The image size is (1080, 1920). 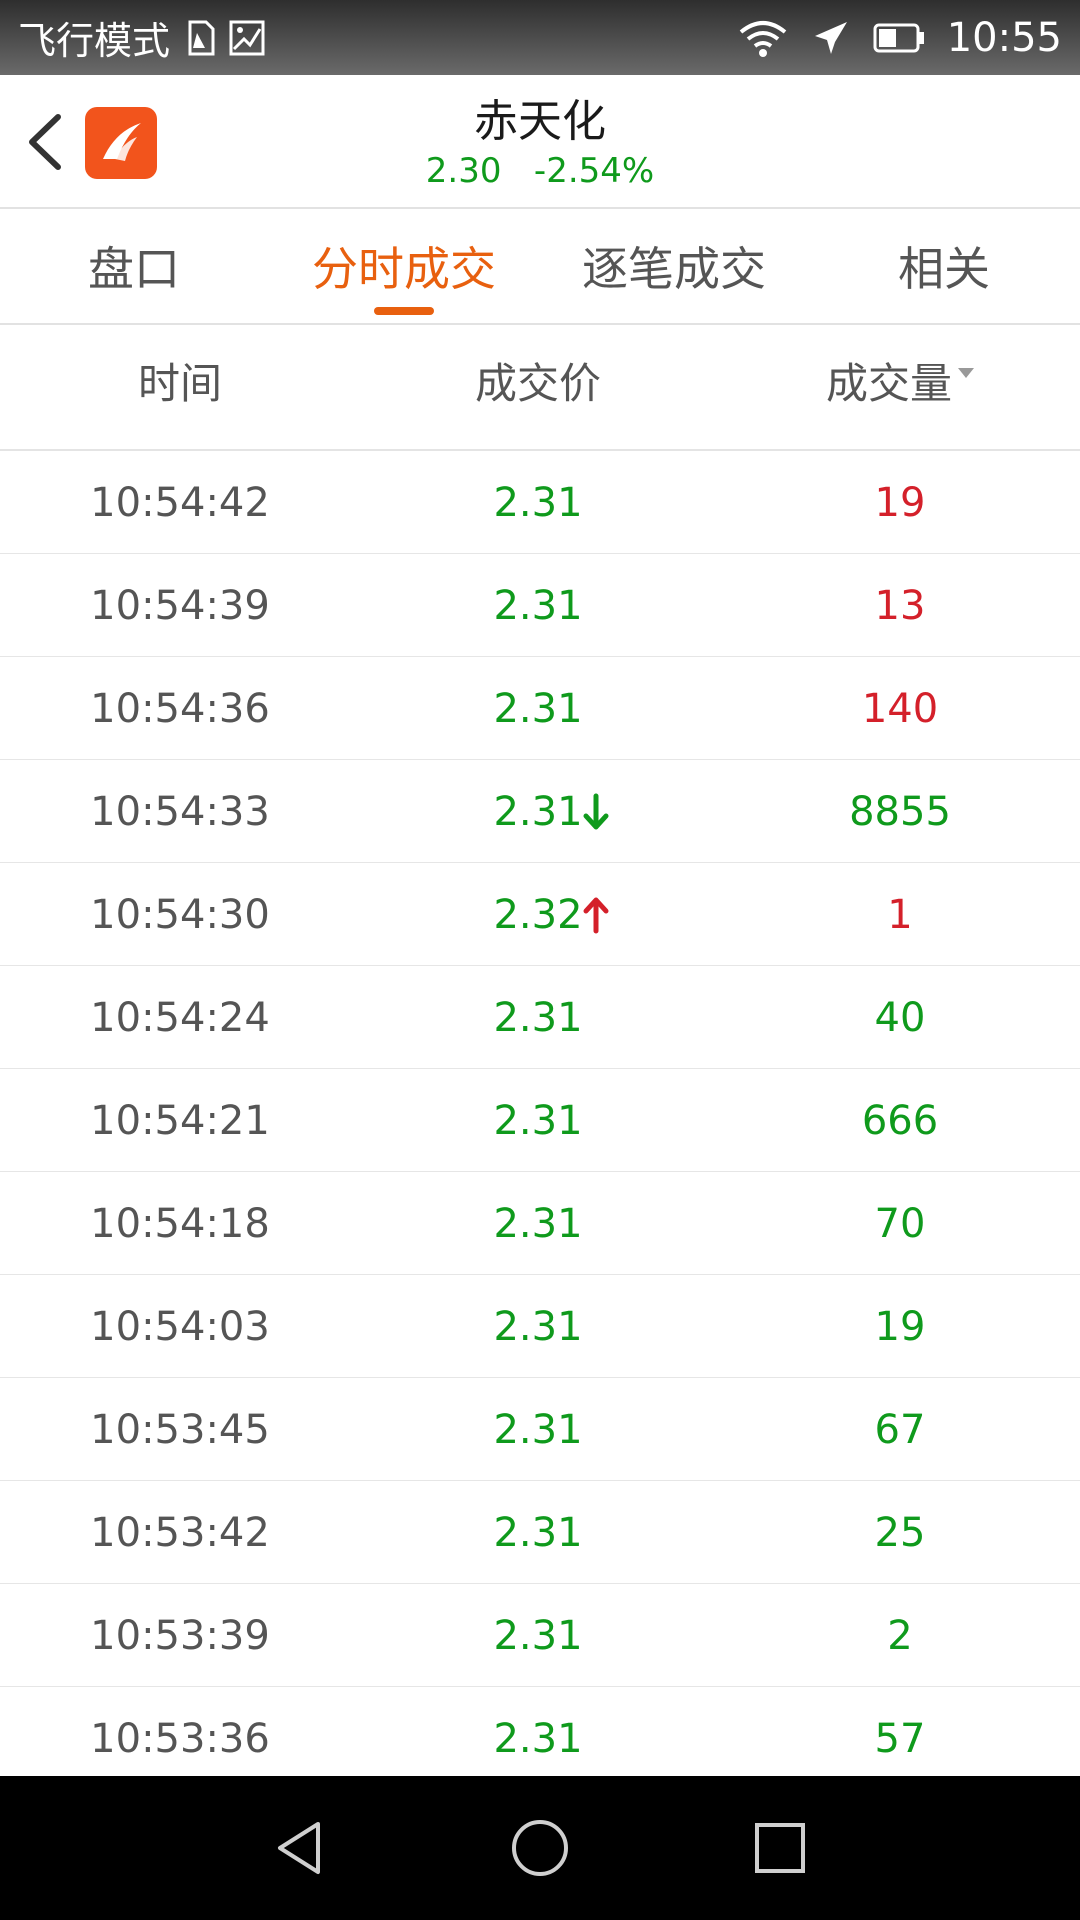 I want to click on tab-order-book: 盘口, so click(x=134, y=266).